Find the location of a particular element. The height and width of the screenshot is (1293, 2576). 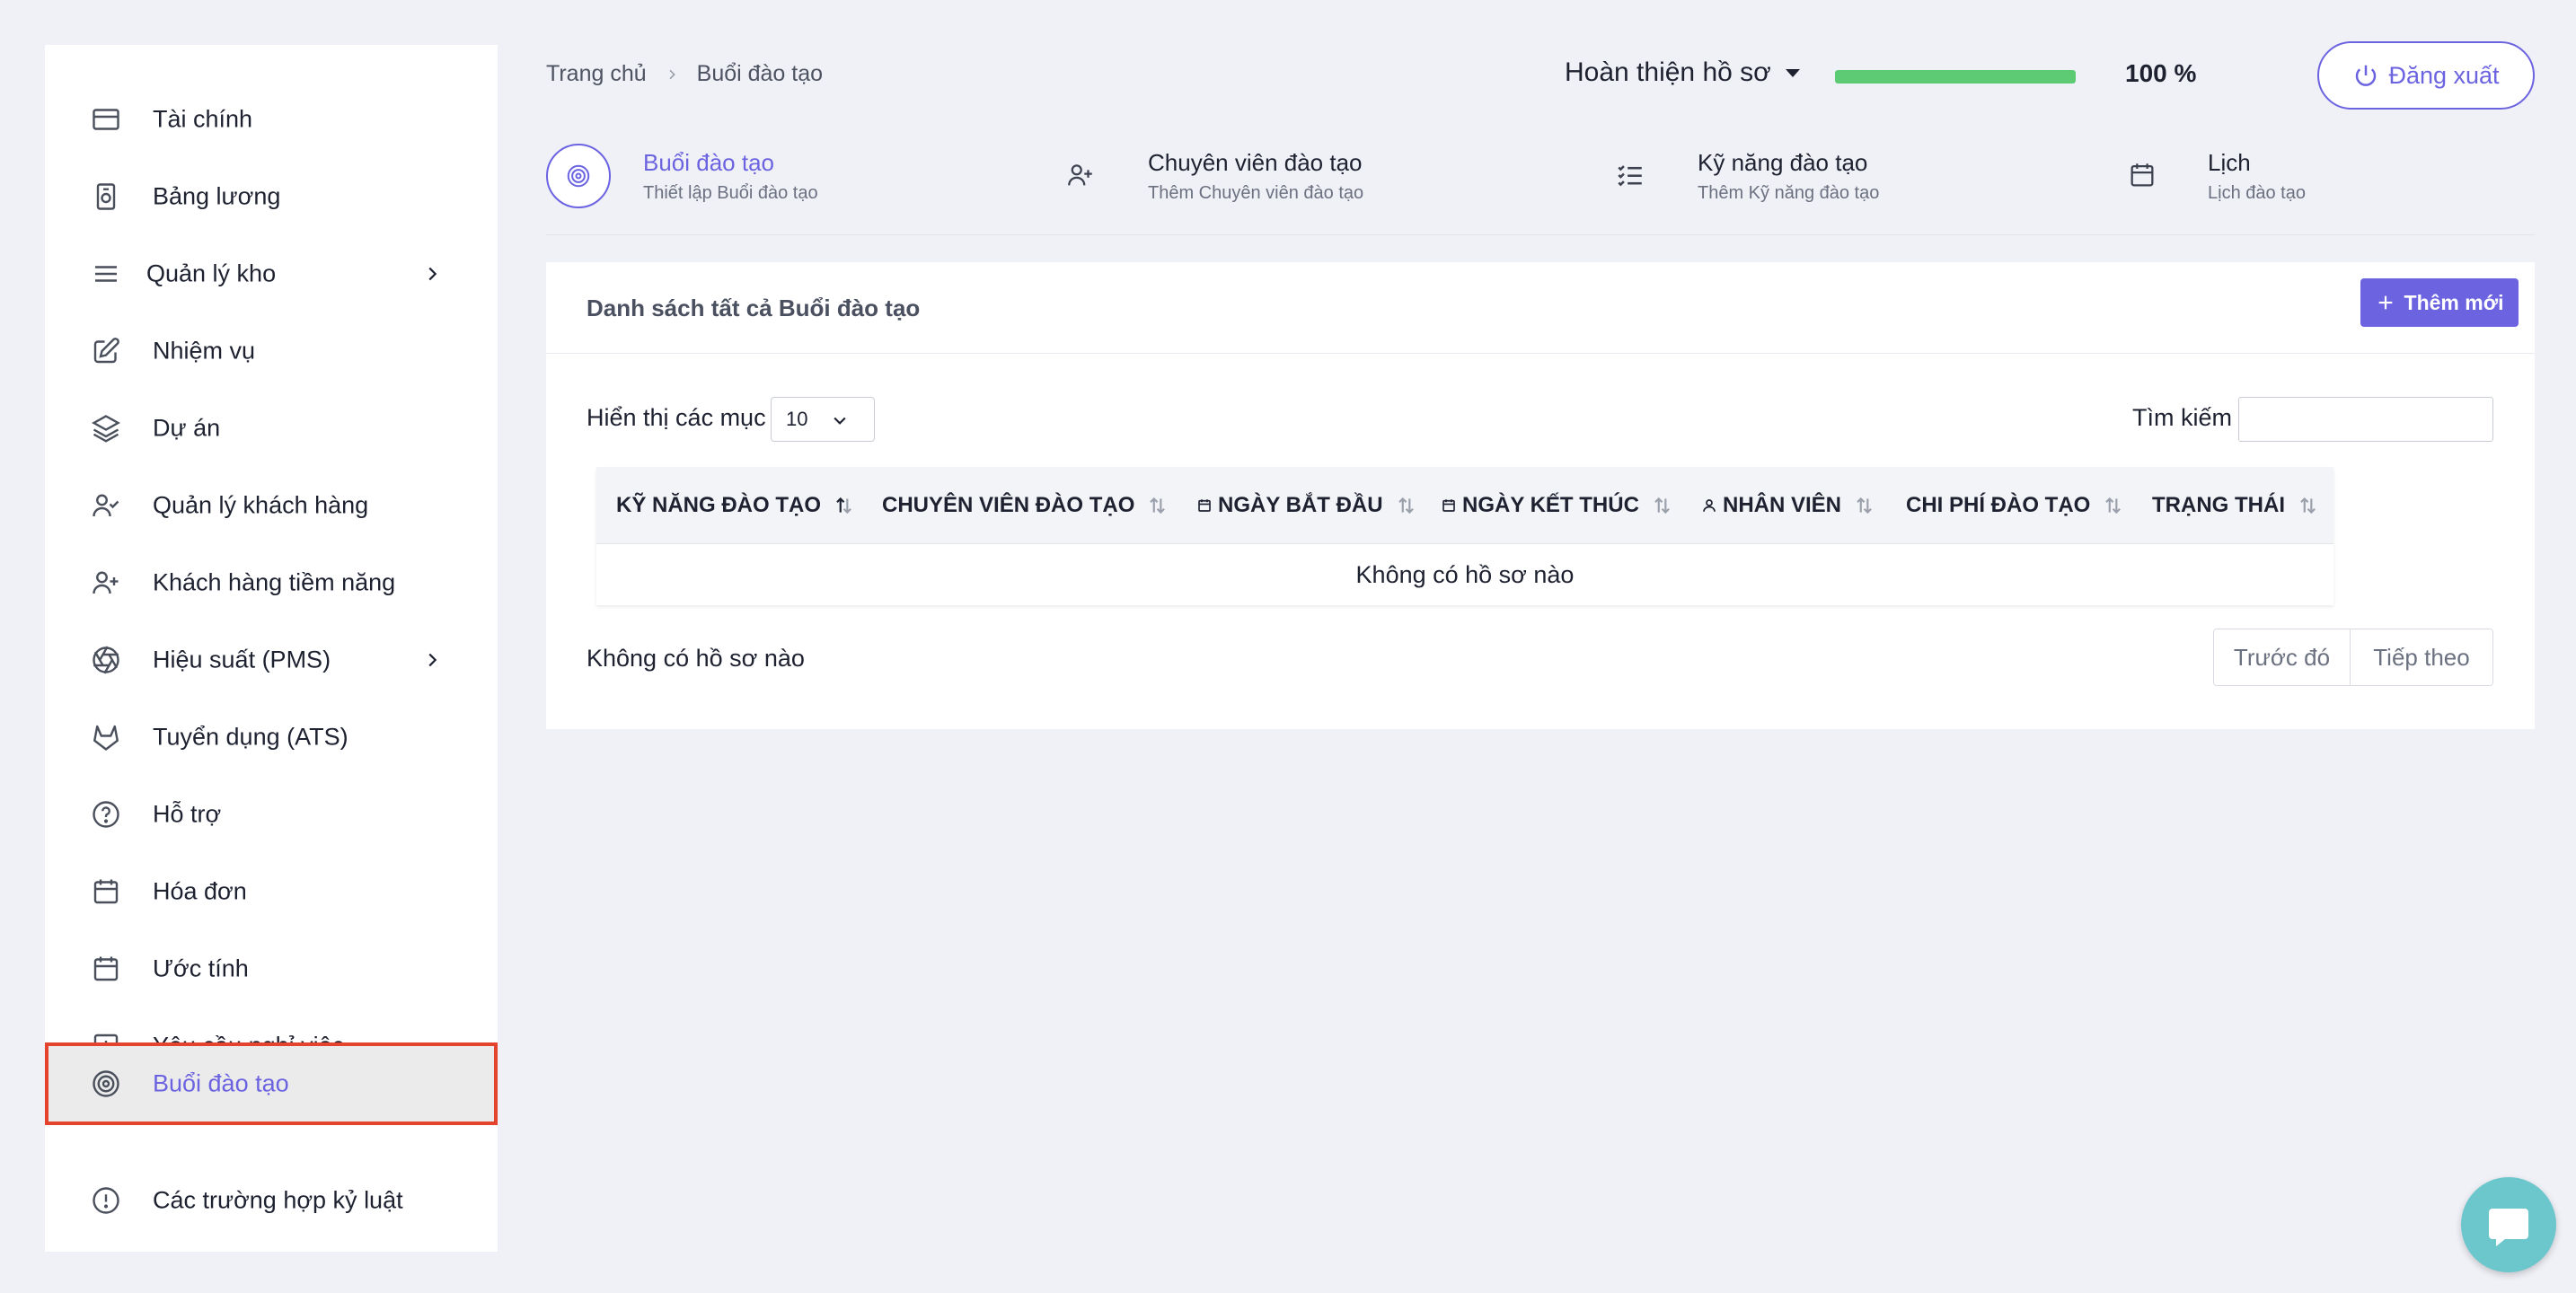

column-header-ngay-bat-dau: NGÀY BẮT ĐẦU is located at coordinates (1306, 505).